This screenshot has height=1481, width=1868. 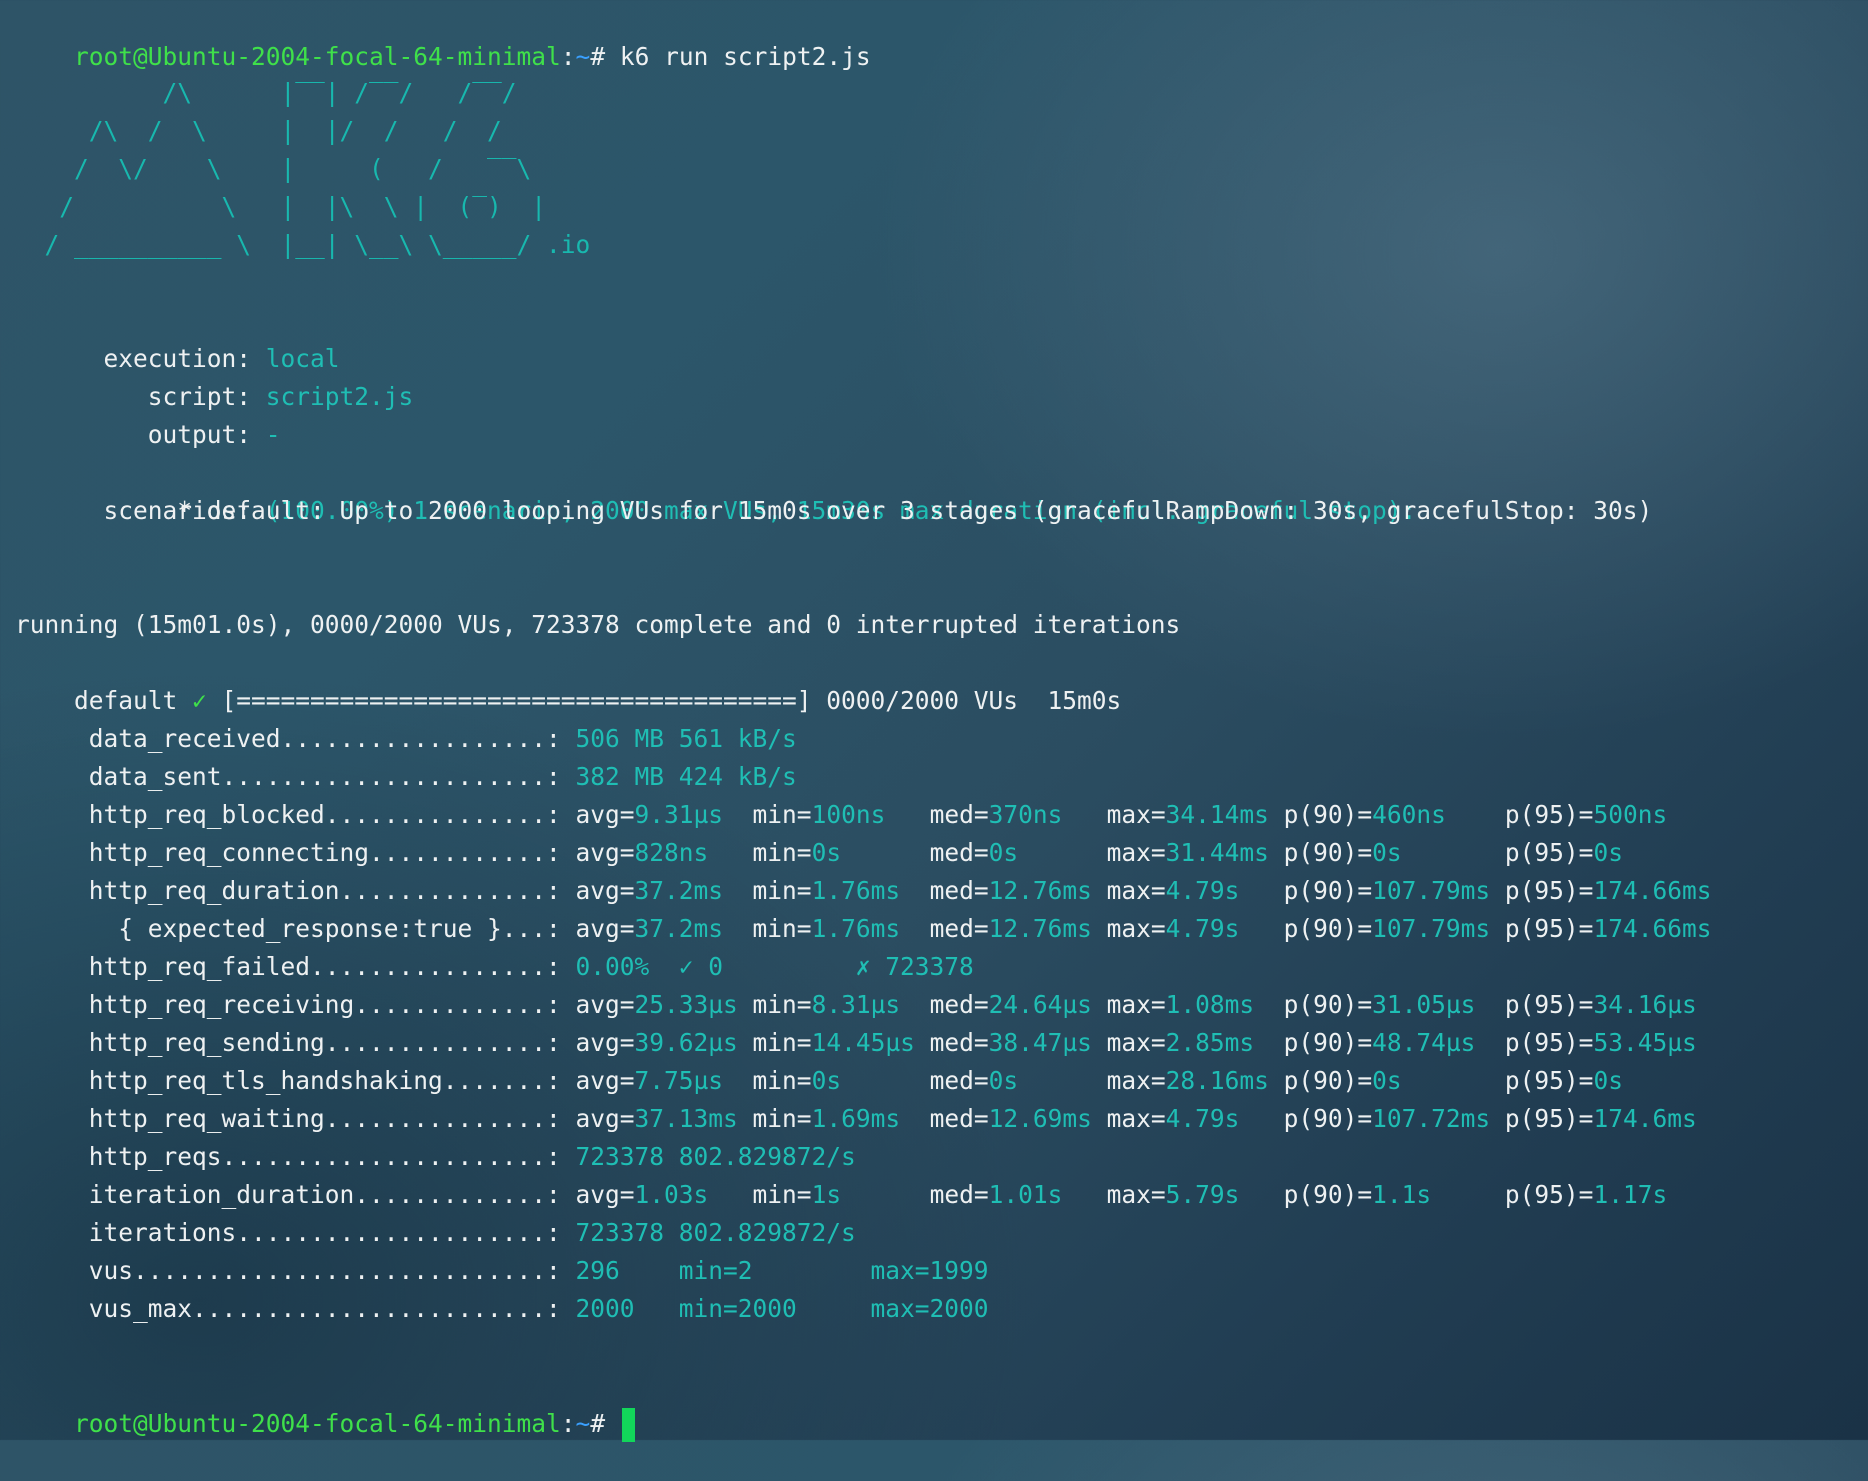 What do you see at coordinates (303, 245) in the screenshot?
I see `logo-line-last: / __________ \ |__| \__\ \_____/ .io` at bounding box center [303, 245].